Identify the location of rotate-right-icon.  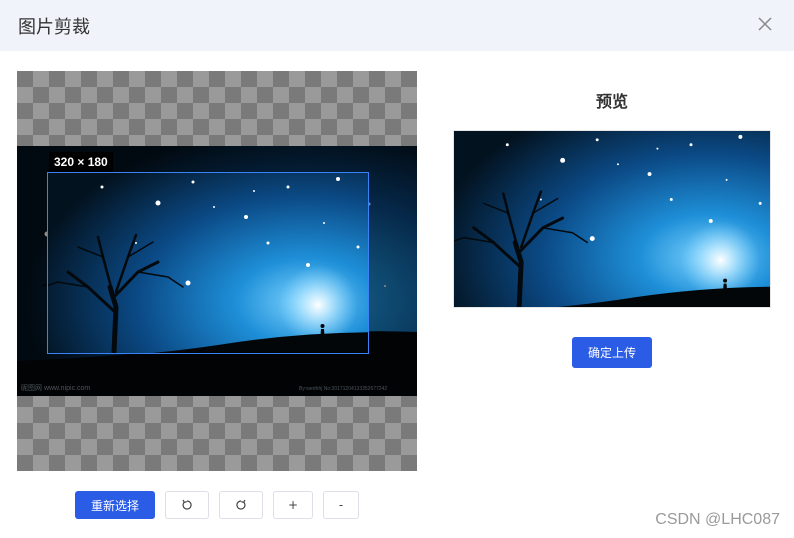
(241, 504).